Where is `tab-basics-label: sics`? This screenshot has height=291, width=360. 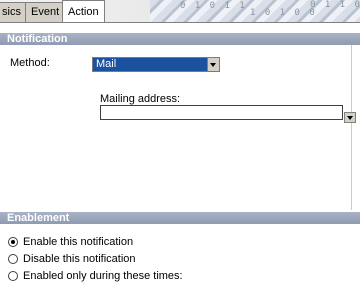 tab-basics-label: sics is located at coordinates (11, 12).